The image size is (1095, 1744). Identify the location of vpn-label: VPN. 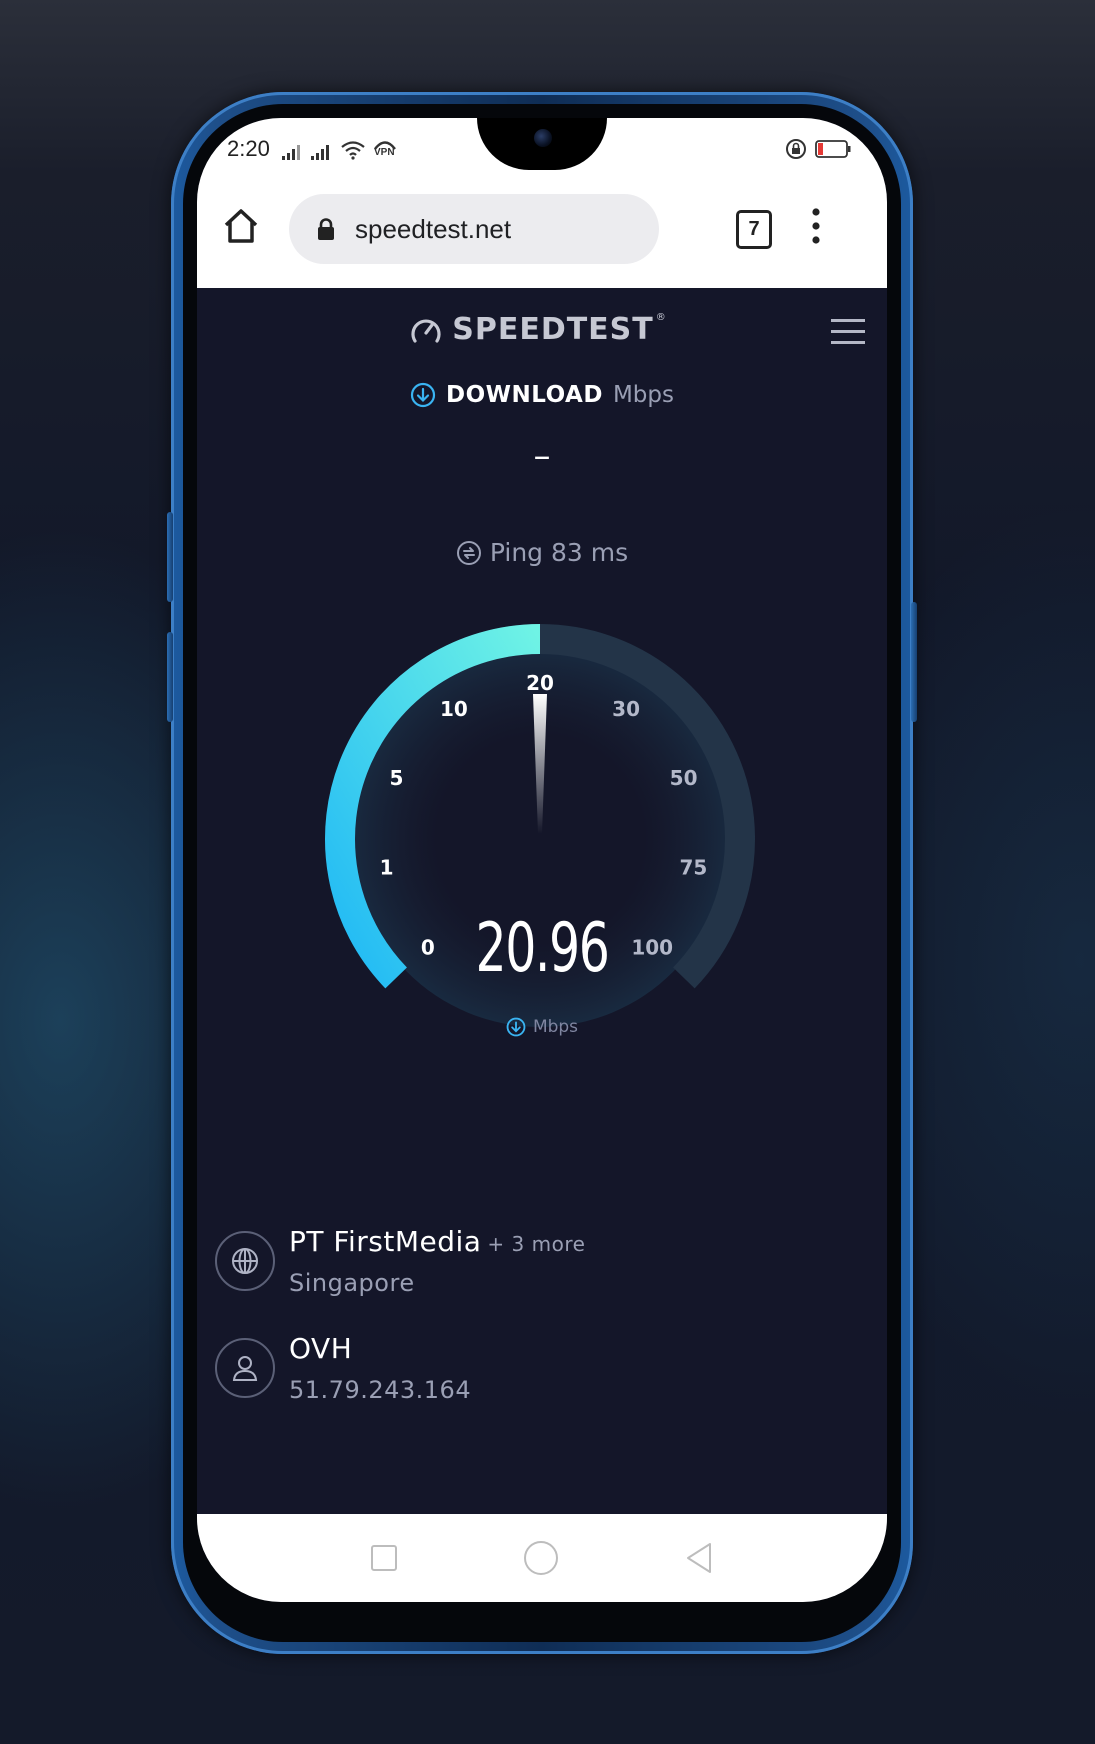
(384, 152).